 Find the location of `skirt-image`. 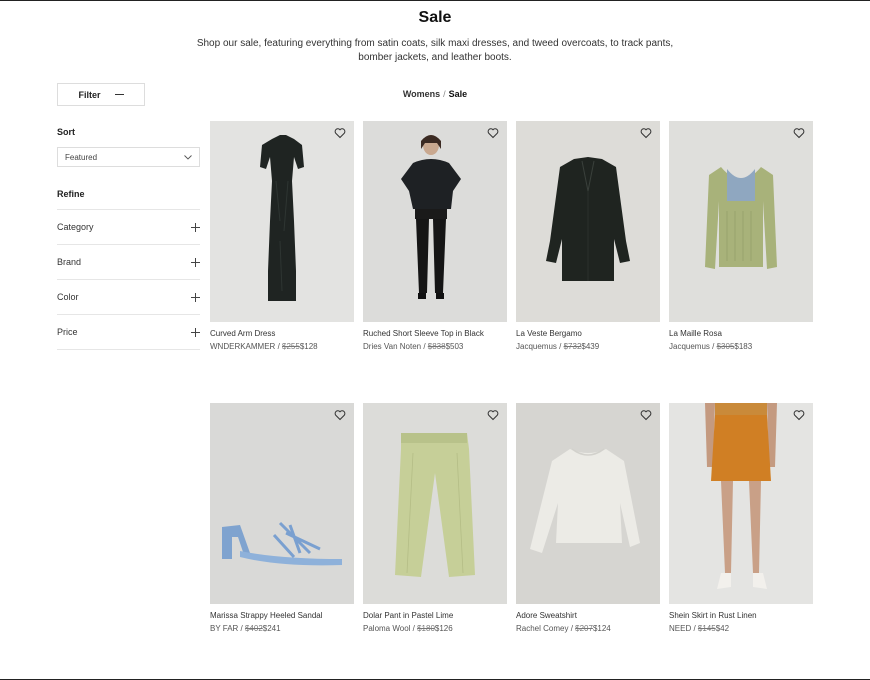

skirt-image is located at coordinates (741, 503).